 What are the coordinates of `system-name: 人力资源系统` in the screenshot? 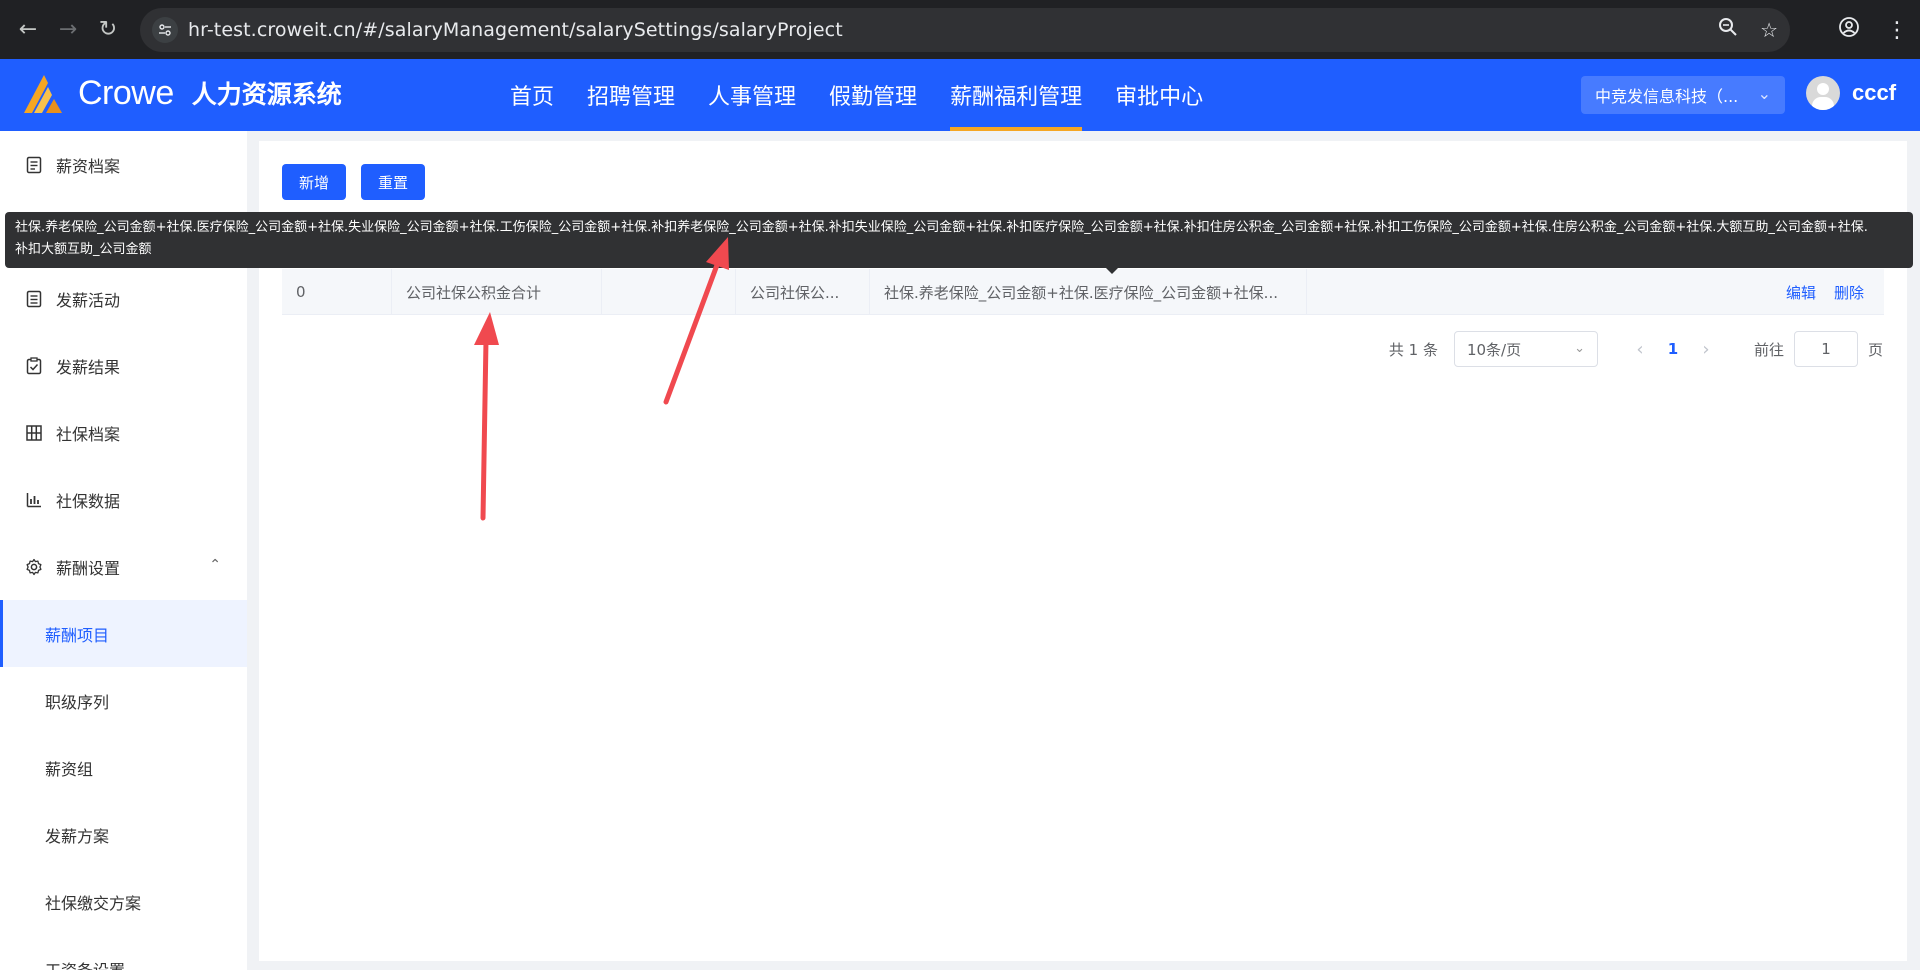 It's located at (266, 94).